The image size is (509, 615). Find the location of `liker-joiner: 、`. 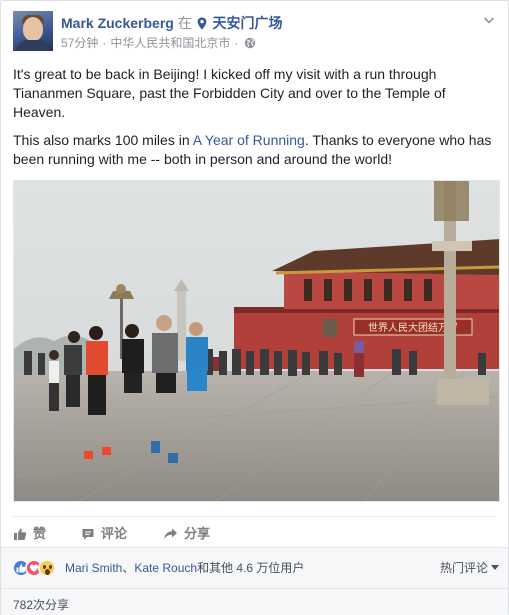

liker-joiner: 、 is located at coordinates (128, 568).